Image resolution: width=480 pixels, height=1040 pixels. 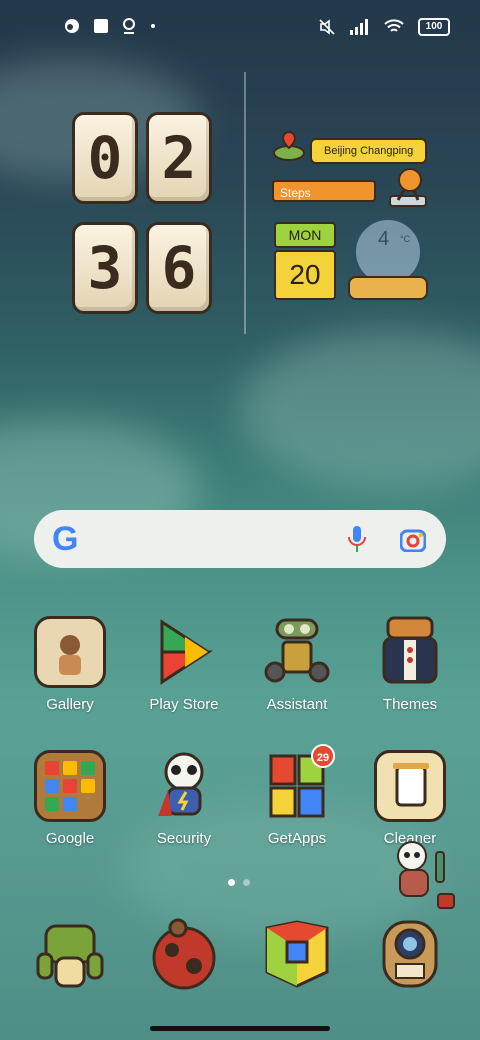 I want to click on status-left-icons, so click(x=110, y=26).